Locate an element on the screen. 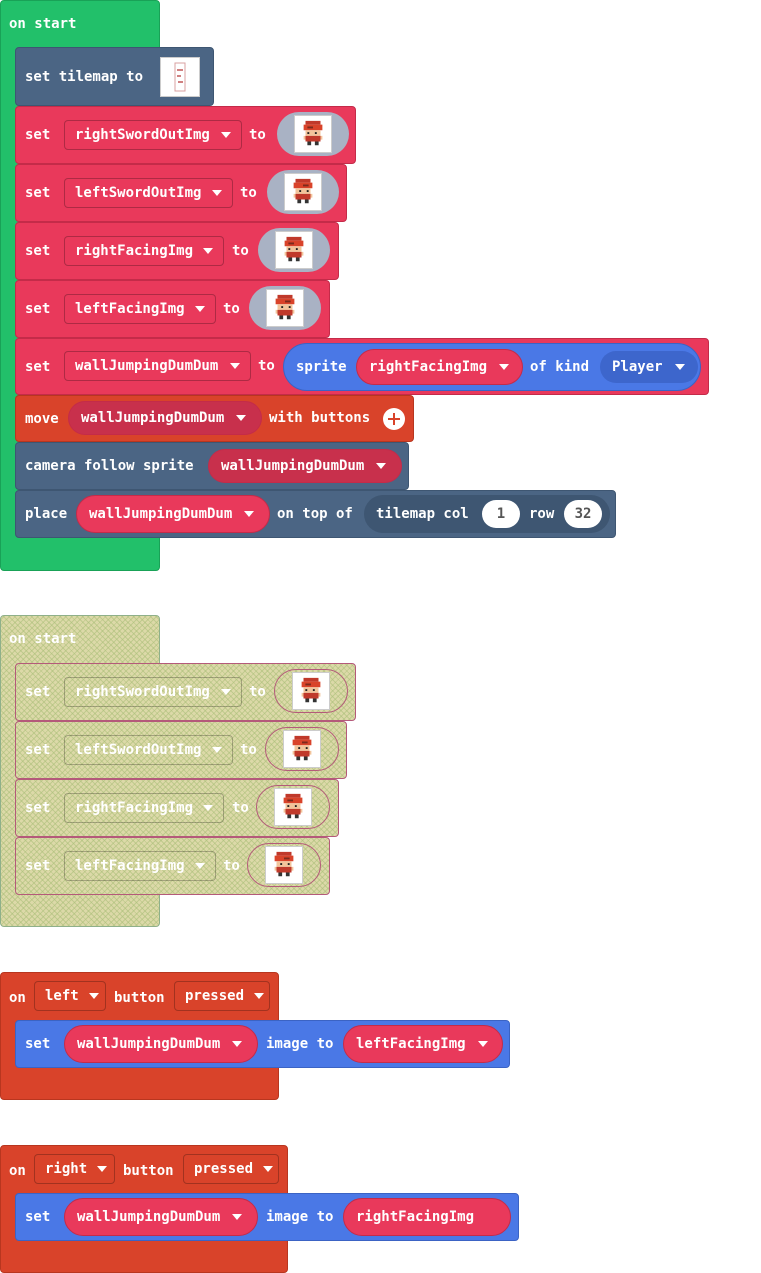  row-number-input: 32 is located at coordinates (583, 514).